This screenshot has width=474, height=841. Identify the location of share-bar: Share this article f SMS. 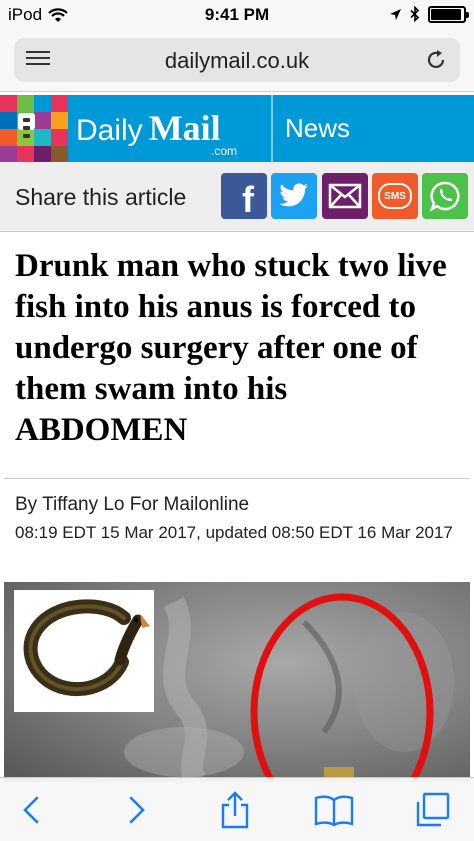
(237, 197).